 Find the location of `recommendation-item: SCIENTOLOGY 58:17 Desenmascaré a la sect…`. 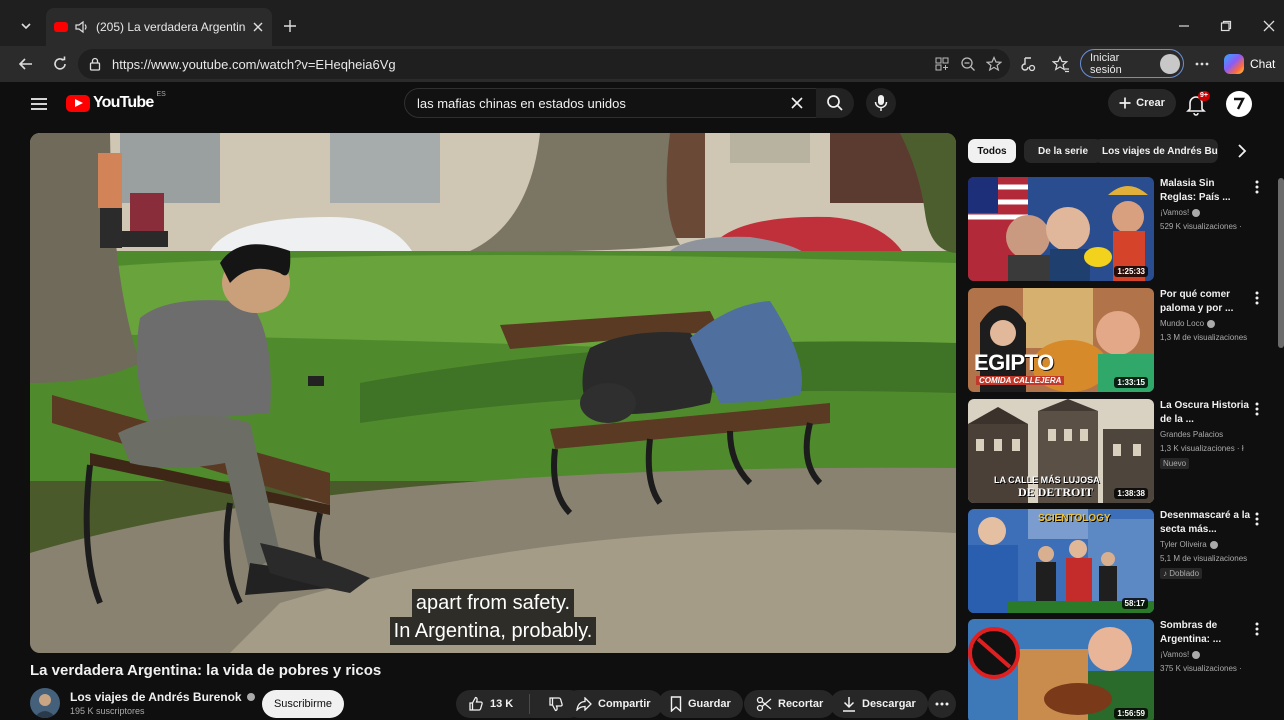

recommendation-item: SCIENTOLOGY 58:17 Desenmascaré a la sect… is located at coordinates (1124, 562).